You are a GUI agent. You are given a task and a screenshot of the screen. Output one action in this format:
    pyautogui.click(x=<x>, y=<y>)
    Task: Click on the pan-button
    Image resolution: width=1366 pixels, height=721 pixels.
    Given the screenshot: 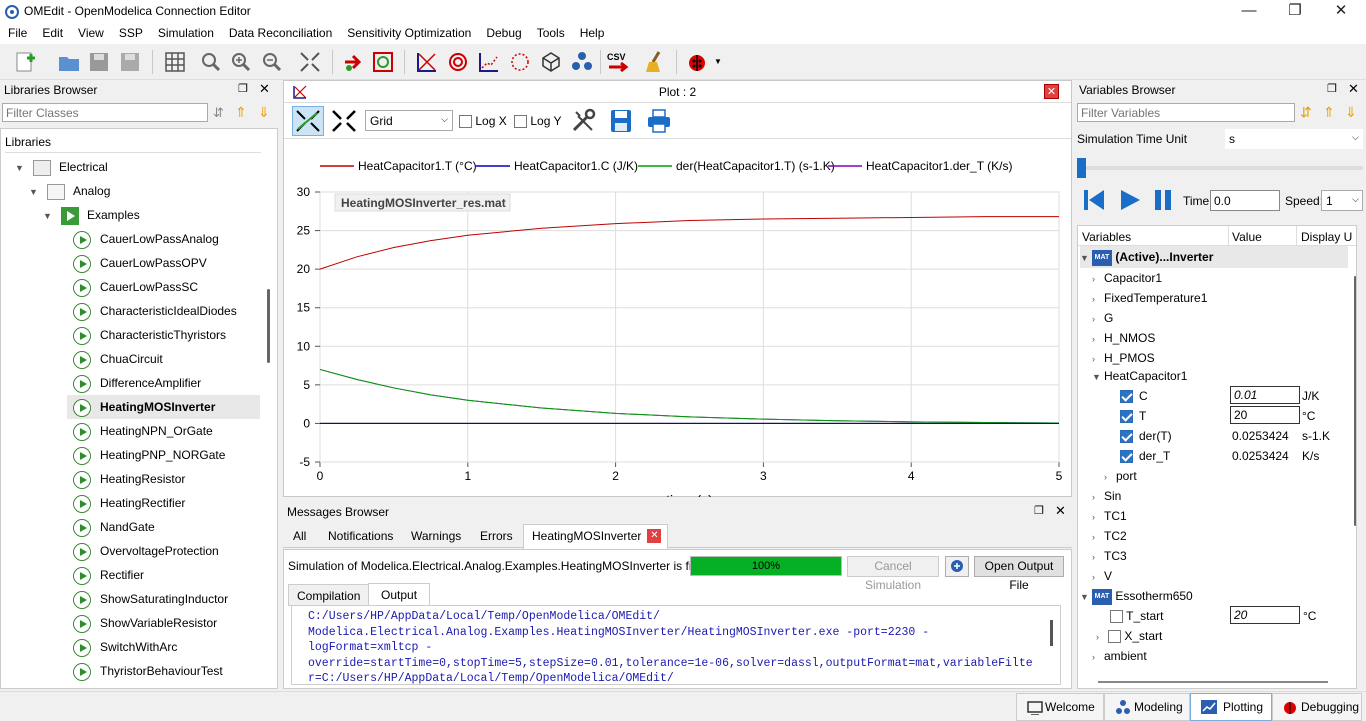 What is the action you would take?
    pyautogui.click(x=344, y=122)
    